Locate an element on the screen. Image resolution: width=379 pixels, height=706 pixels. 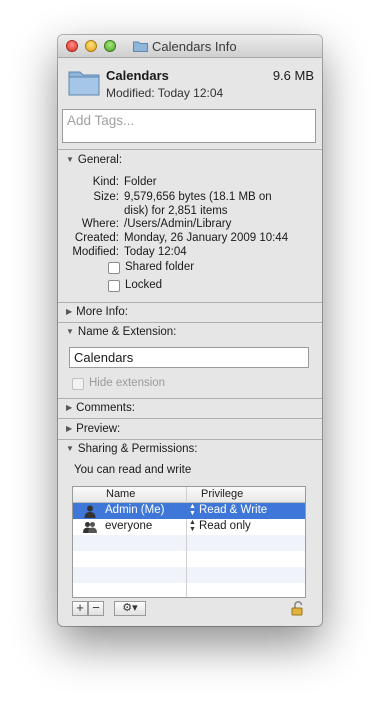
lock-icon is located at coordinates (298, 608).